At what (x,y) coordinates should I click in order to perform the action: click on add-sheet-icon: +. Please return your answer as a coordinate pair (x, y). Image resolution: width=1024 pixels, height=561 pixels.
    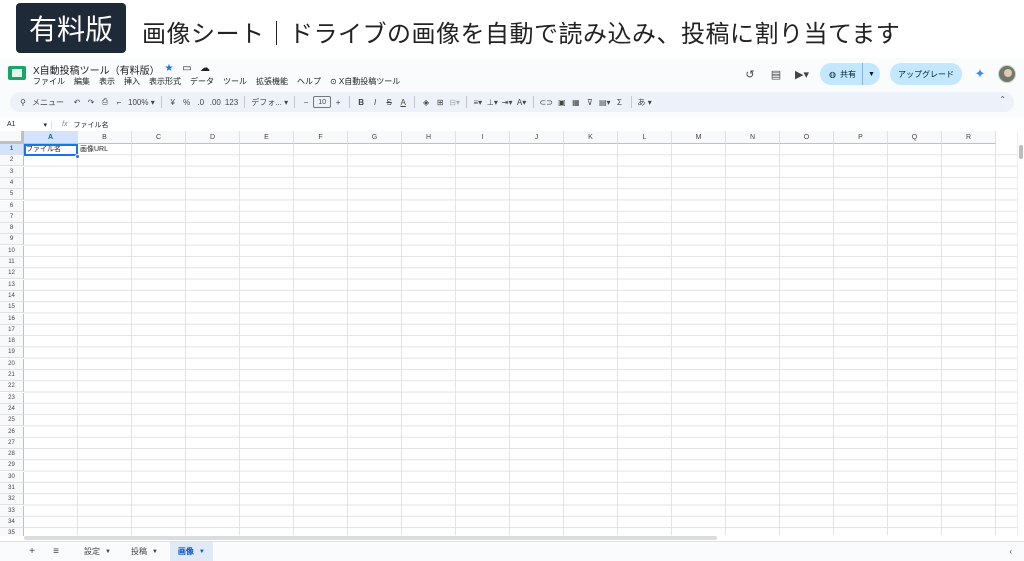
    Looking at the image, I should click on (32, 551).